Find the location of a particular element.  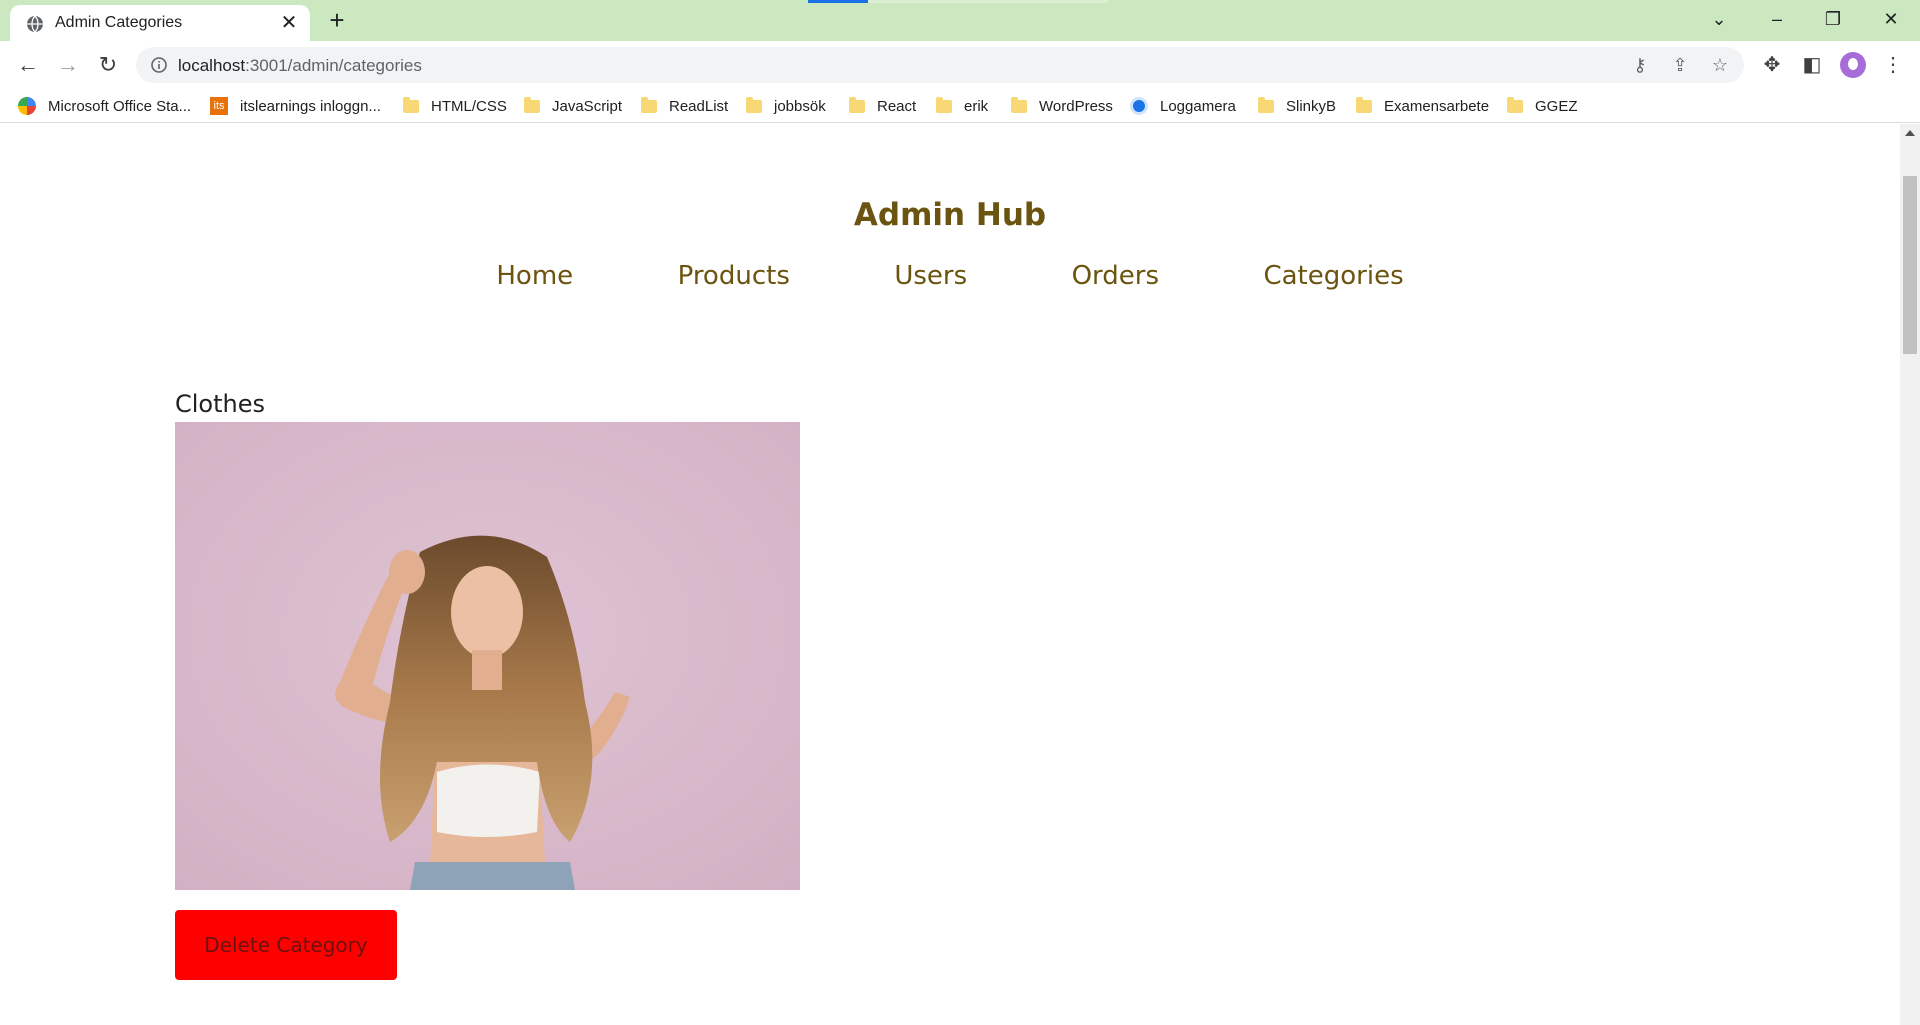

category-name: Clothes is located at coordinates (220, 404).